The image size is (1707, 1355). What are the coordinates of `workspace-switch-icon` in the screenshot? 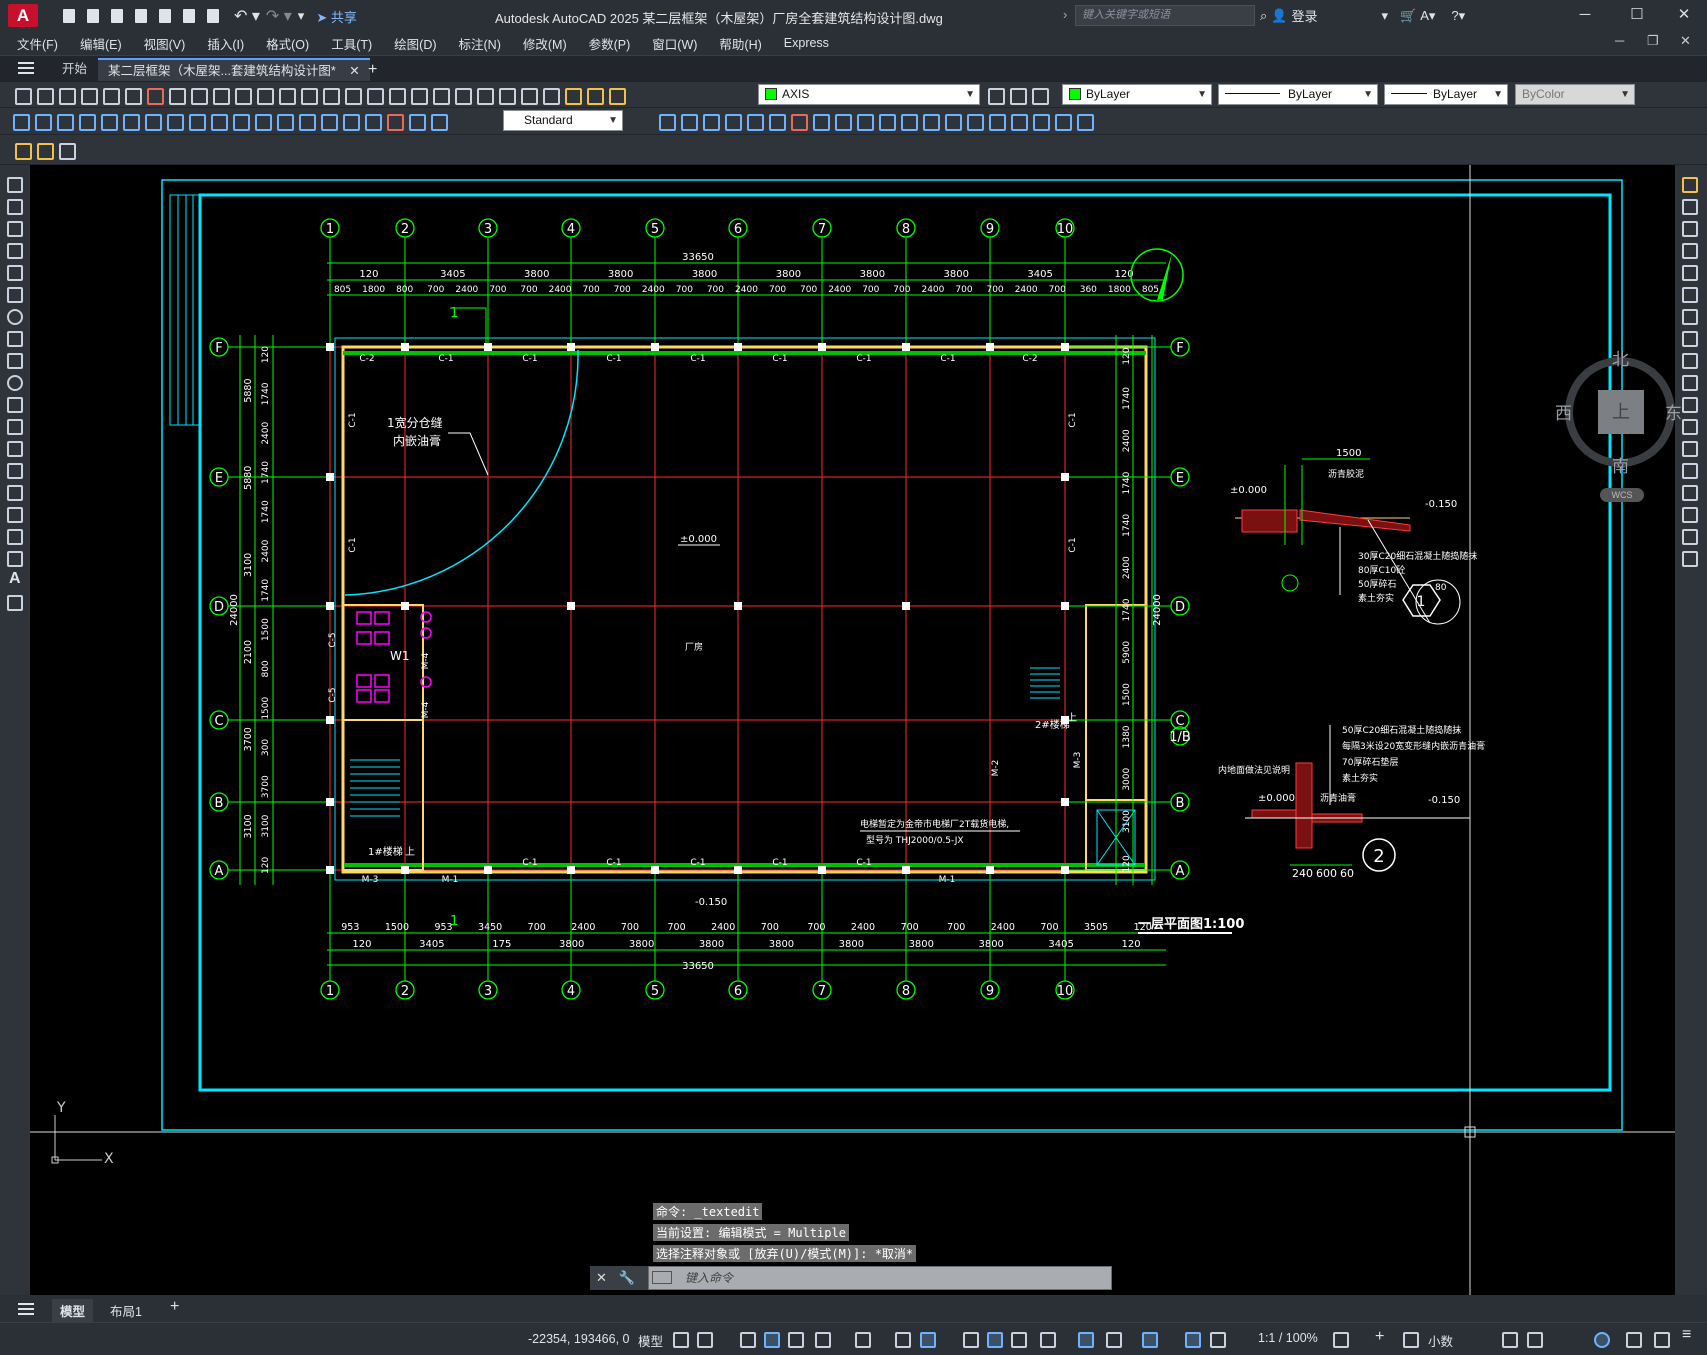 It's located at (1341, 1340).